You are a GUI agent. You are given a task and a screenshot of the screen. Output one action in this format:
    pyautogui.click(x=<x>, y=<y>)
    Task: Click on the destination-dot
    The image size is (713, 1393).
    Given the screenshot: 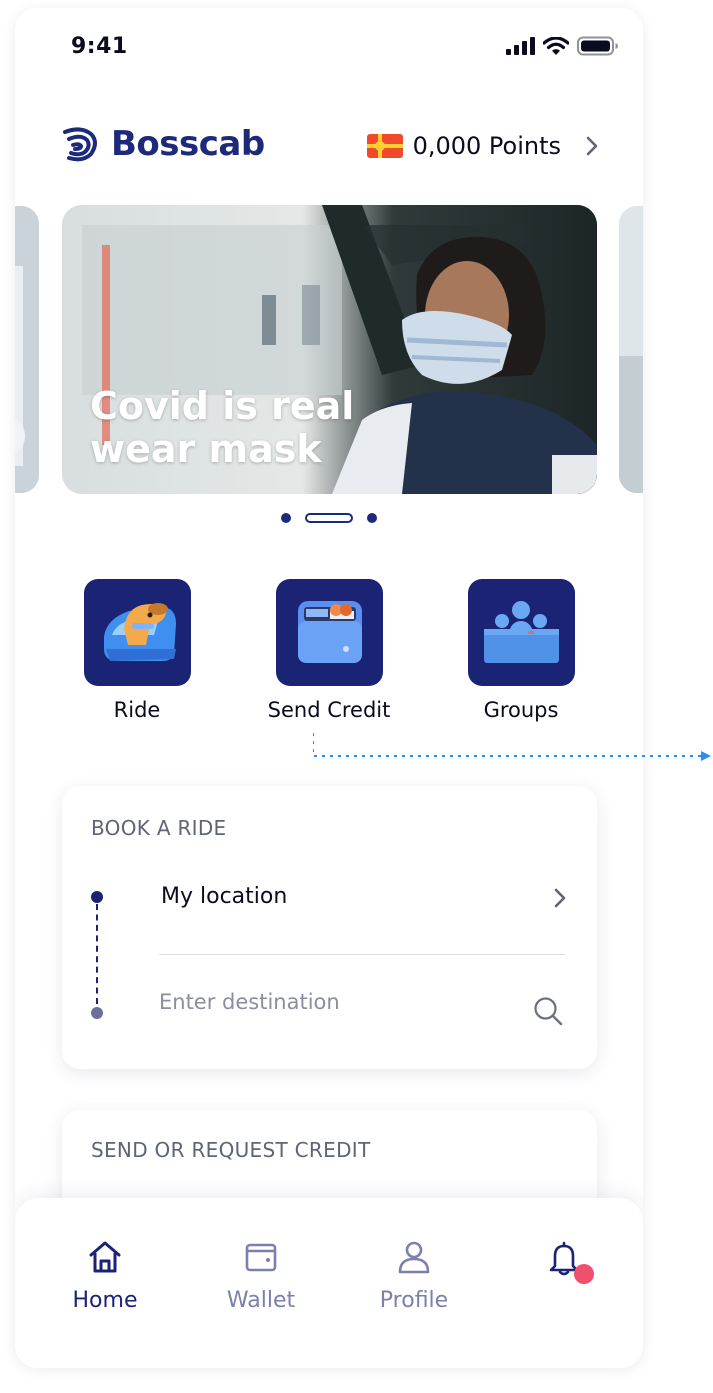 What is the action you would take?
    pyautogui.click(x=97, y=1013)
    